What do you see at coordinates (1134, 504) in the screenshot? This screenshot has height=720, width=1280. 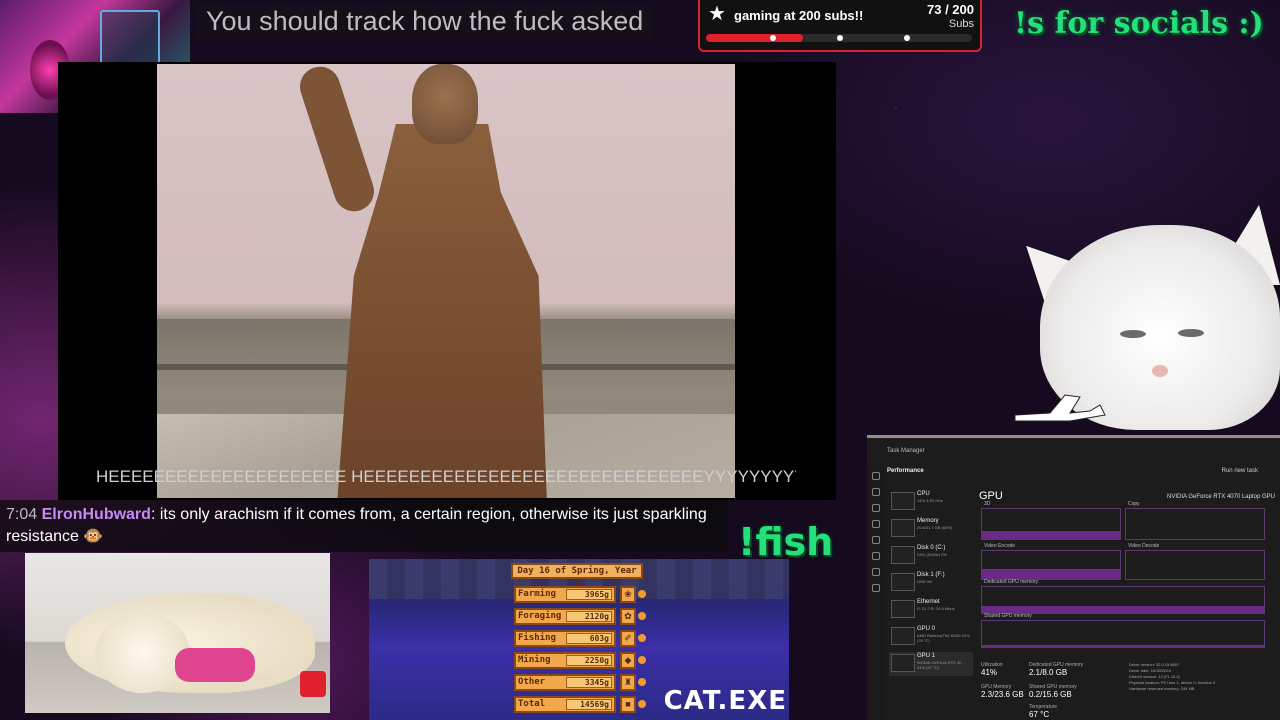 I see `graph-label: Copy` at bounding box center [1134, 504].